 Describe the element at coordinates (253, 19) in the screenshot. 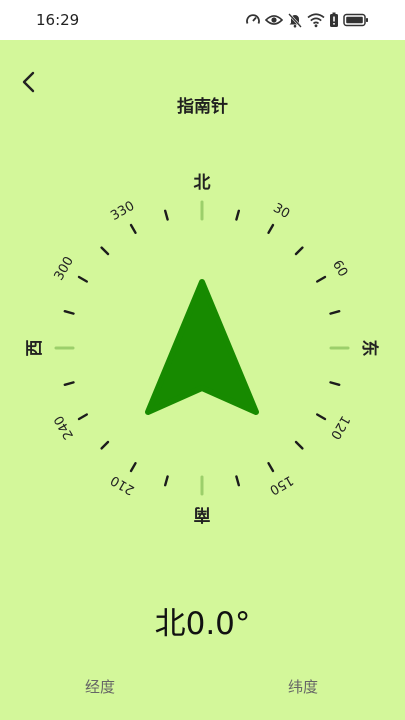

I see `speed-icon` at that location.